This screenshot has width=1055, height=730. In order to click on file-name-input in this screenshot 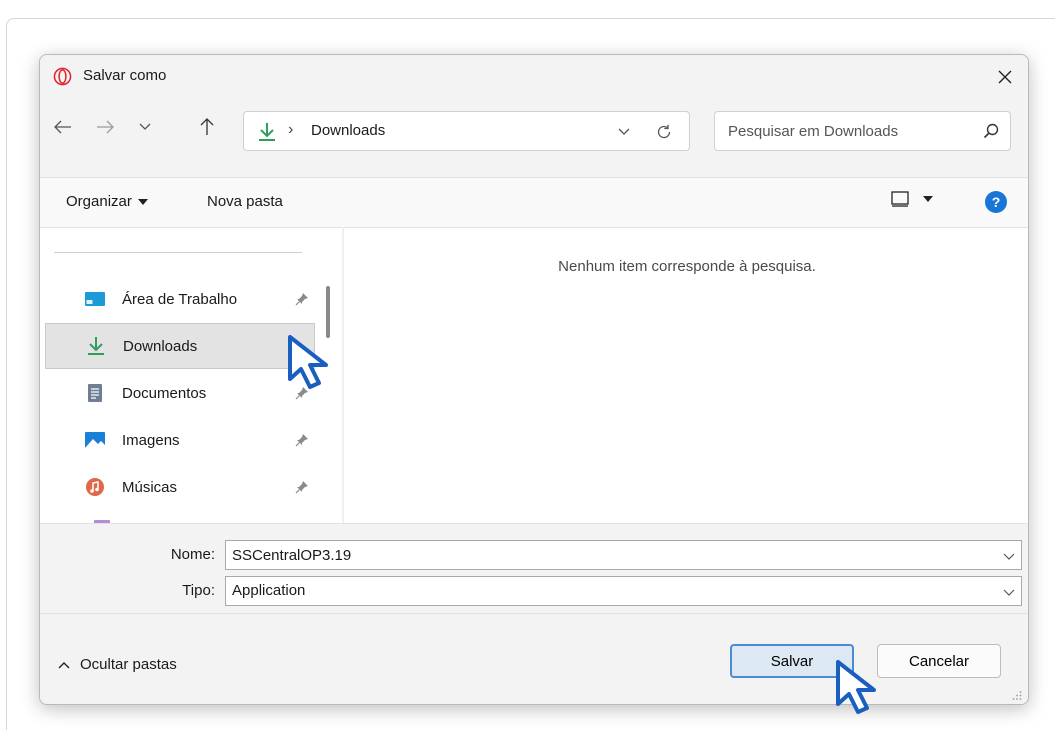, I will do `click(606, 555)`.